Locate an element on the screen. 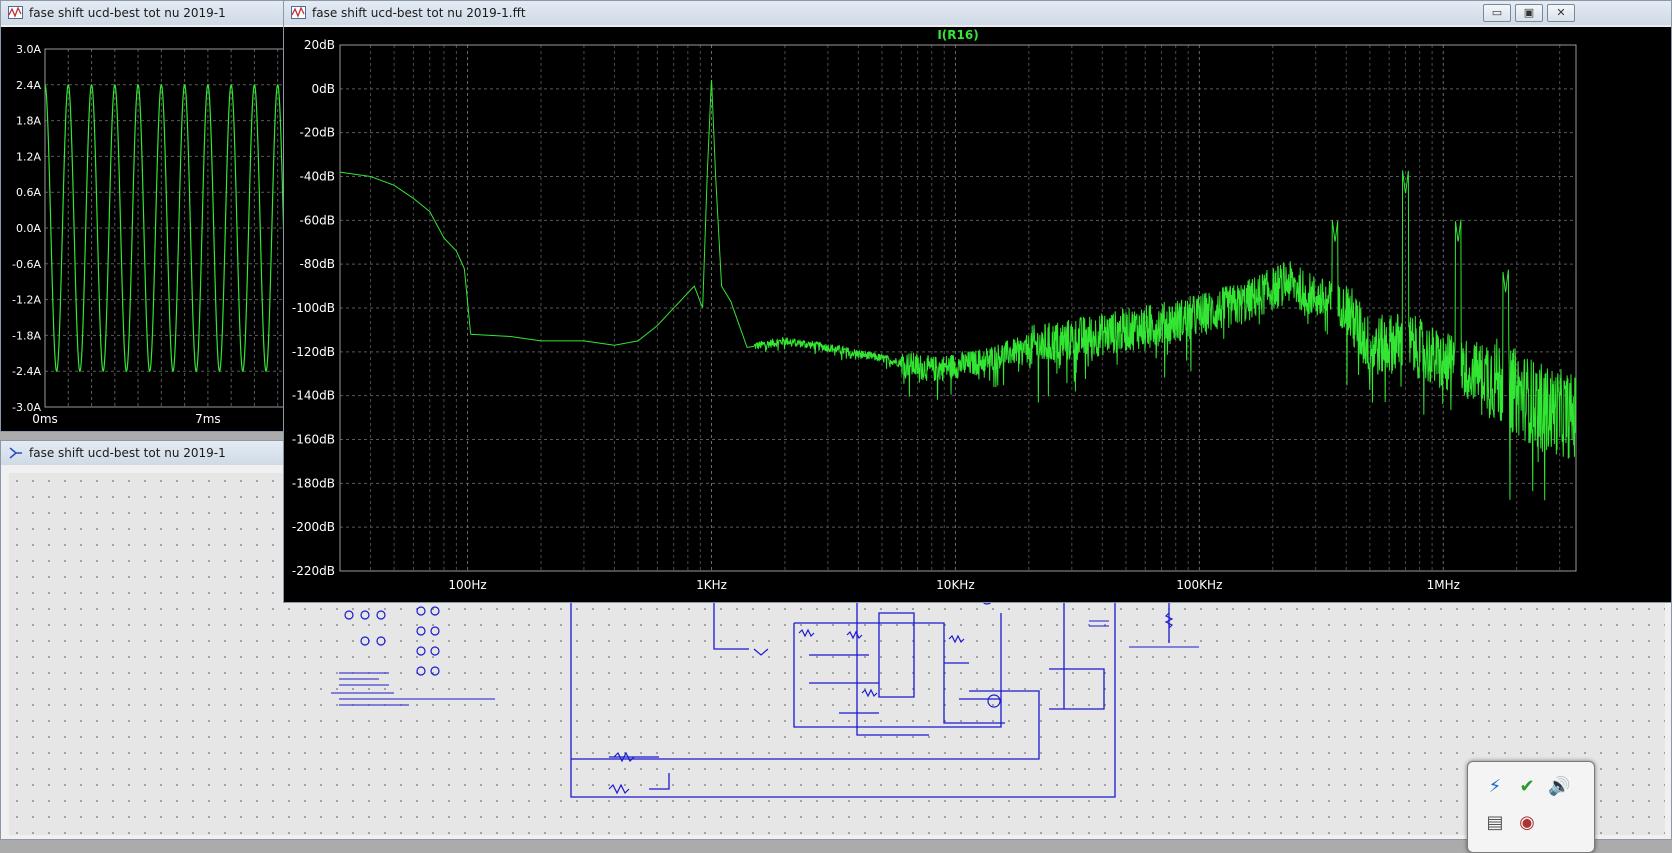  fft-ytick-label: -220dB is located at coordinates (313, 571).